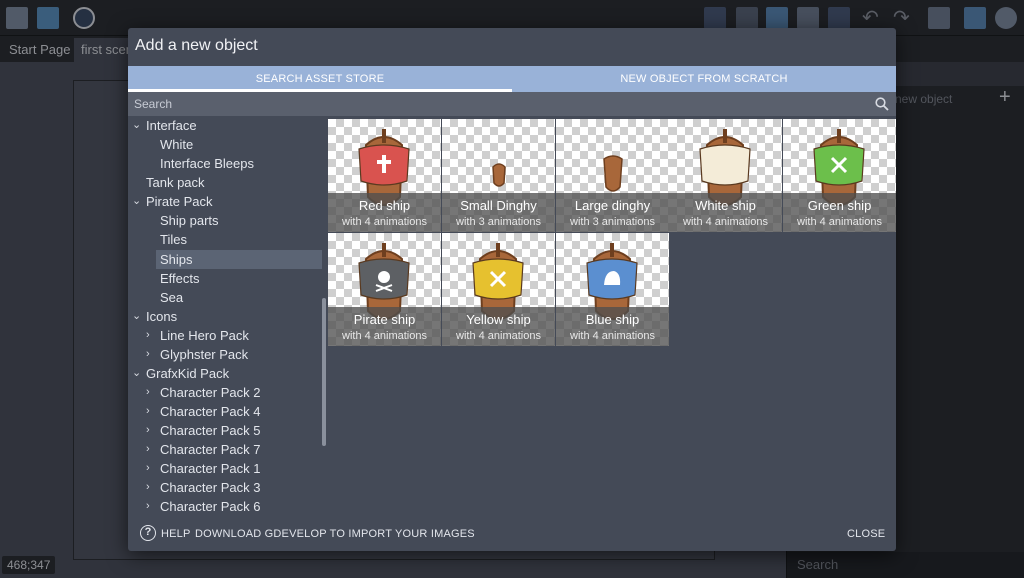 The image size is (1024, 578). I want to click on search-icon, so click(882, 104).